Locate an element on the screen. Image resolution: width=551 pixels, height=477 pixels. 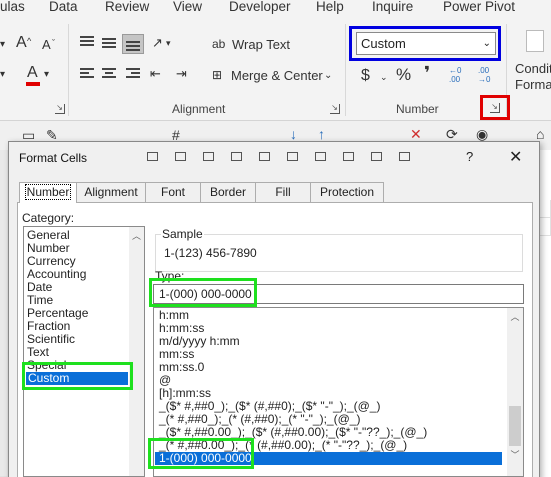
menu-review: Review is located at coordinates (127, 7).